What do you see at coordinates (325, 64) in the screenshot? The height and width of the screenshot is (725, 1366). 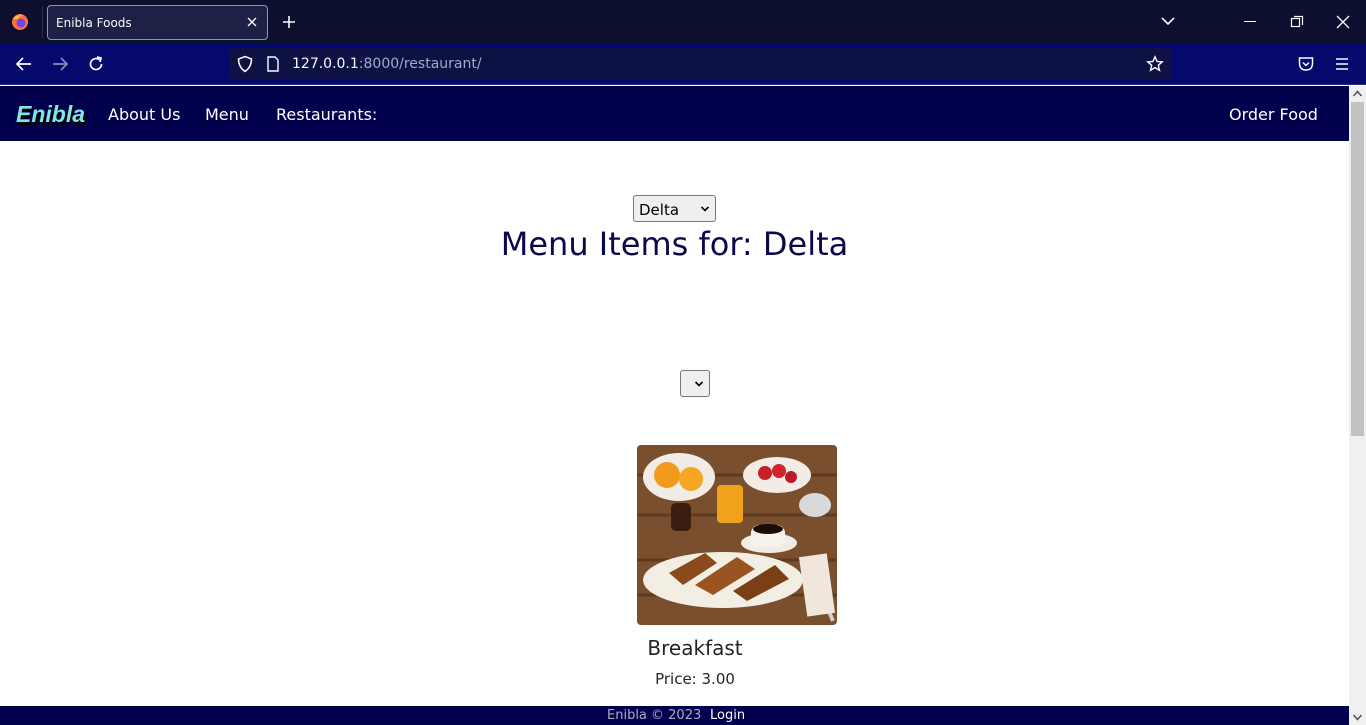 I see `url-host: 127.0.0.1` at bounding box center [325, 64].